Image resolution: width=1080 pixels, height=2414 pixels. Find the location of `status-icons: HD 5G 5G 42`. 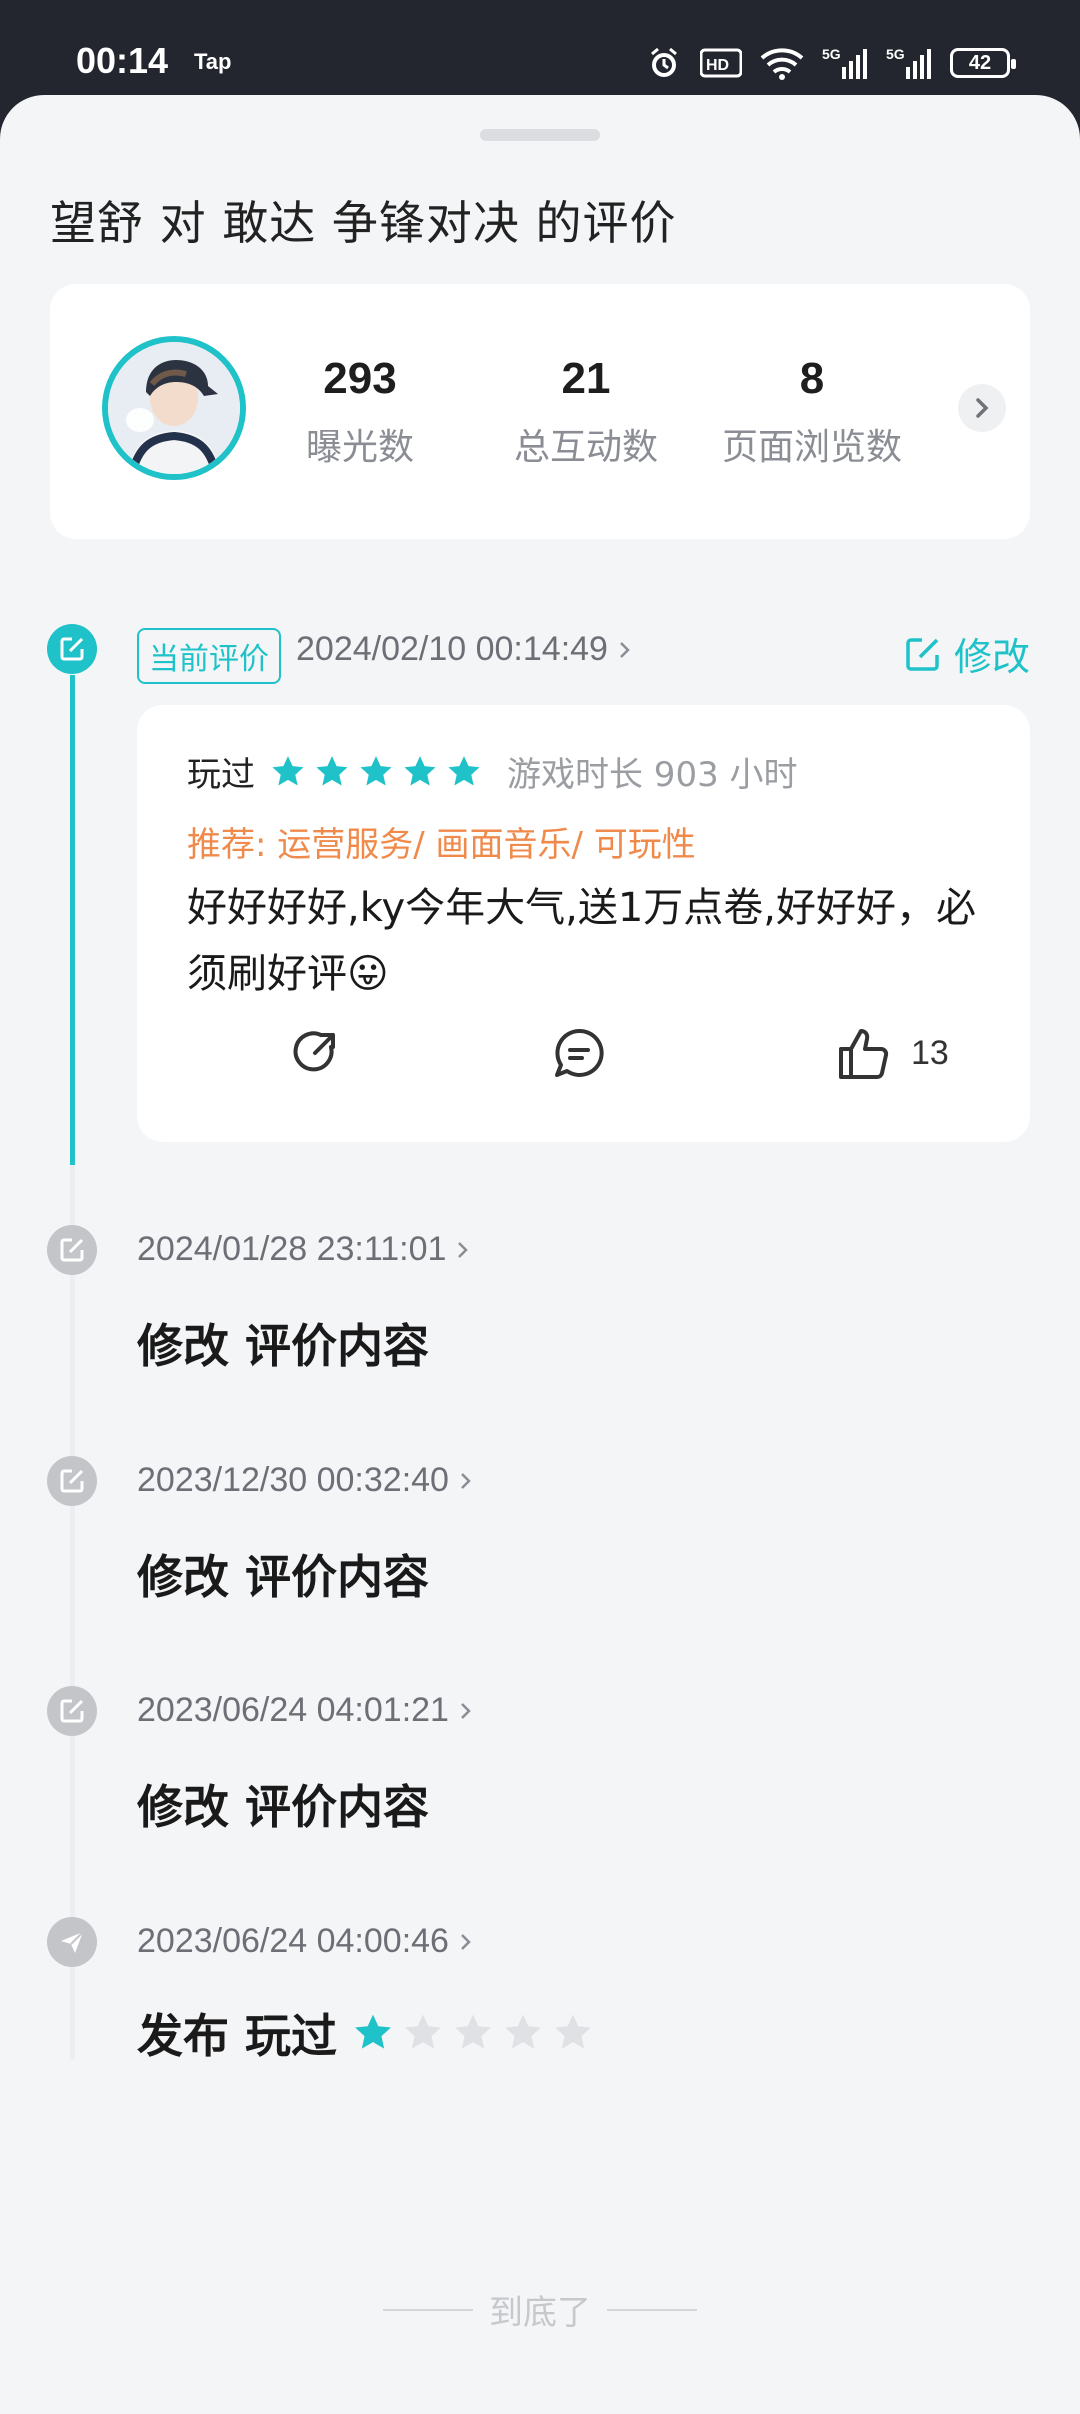

status-icons: HD 5G 5G 42 is located at coordinates (831, 63).